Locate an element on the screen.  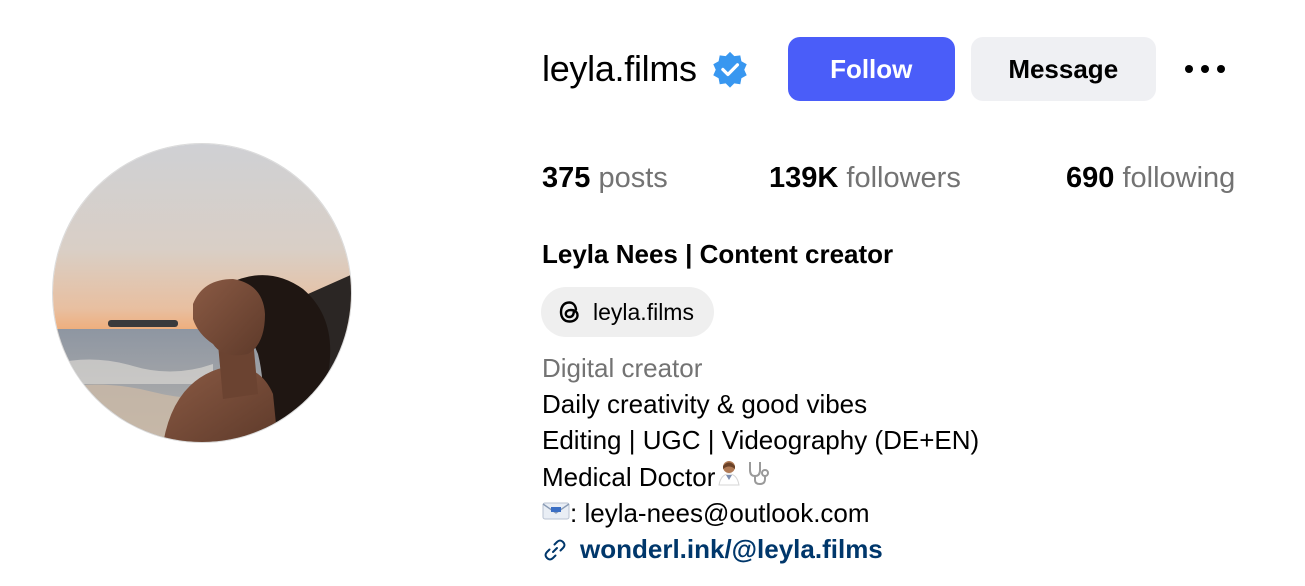
following-label: following is located at coordinates (1179, 177).